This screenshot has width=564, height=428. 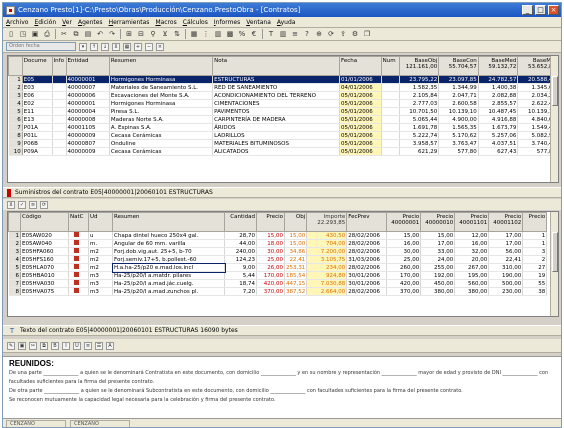 I want to click on menu-item: Ayuda, so click(x=286, y=22).